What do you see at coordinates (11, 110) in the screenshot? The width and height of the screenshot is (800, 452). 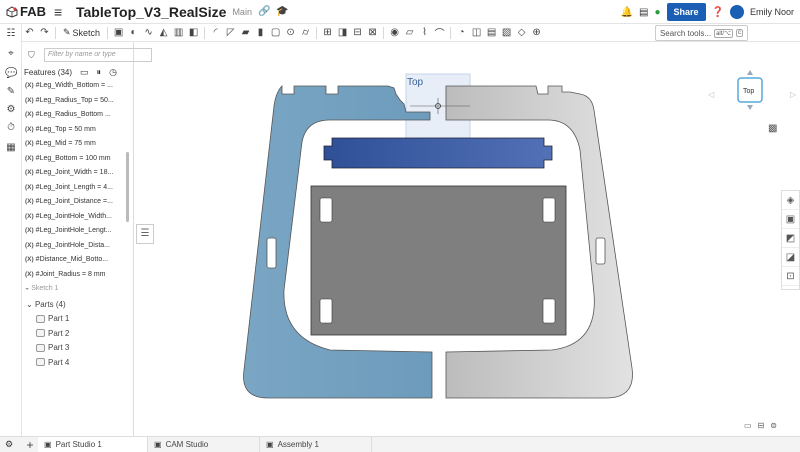 I see `configurations-icon: ⚙` at bounding box center [11, 110].